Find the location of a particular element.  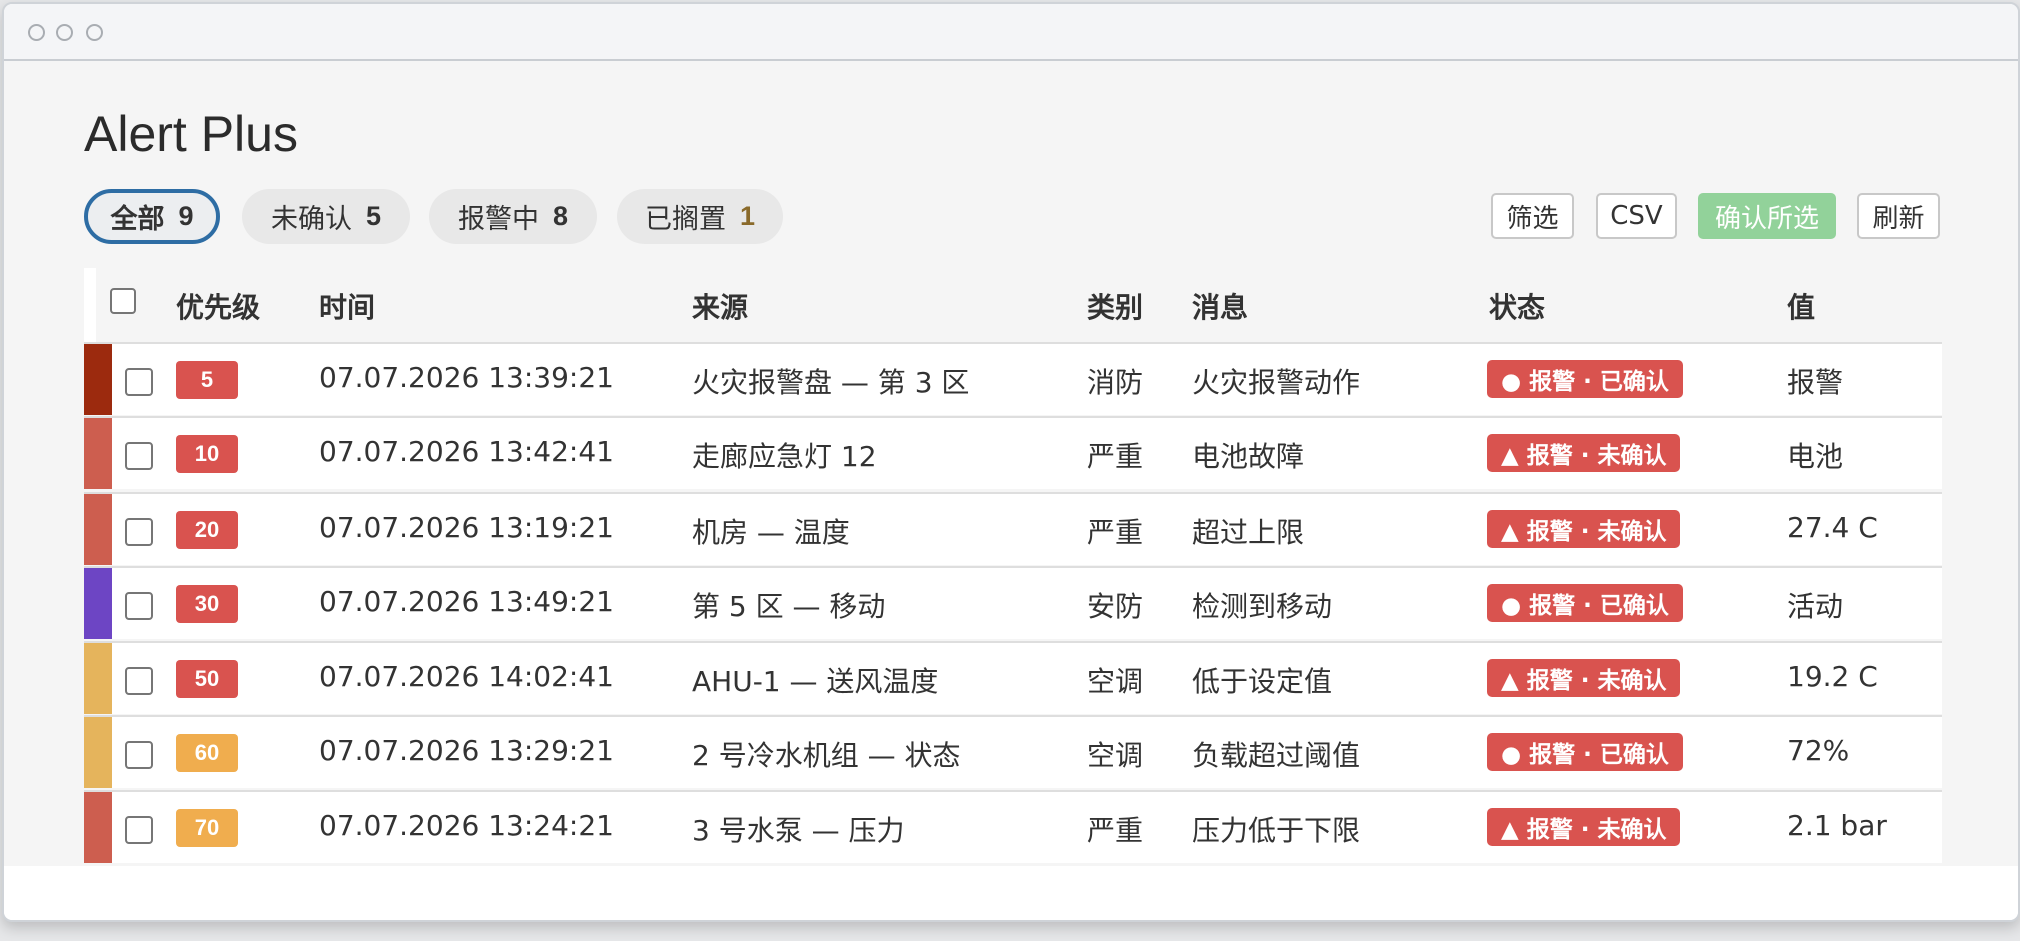

filter-chip-count: 9 is located at coordinates (186, 216).